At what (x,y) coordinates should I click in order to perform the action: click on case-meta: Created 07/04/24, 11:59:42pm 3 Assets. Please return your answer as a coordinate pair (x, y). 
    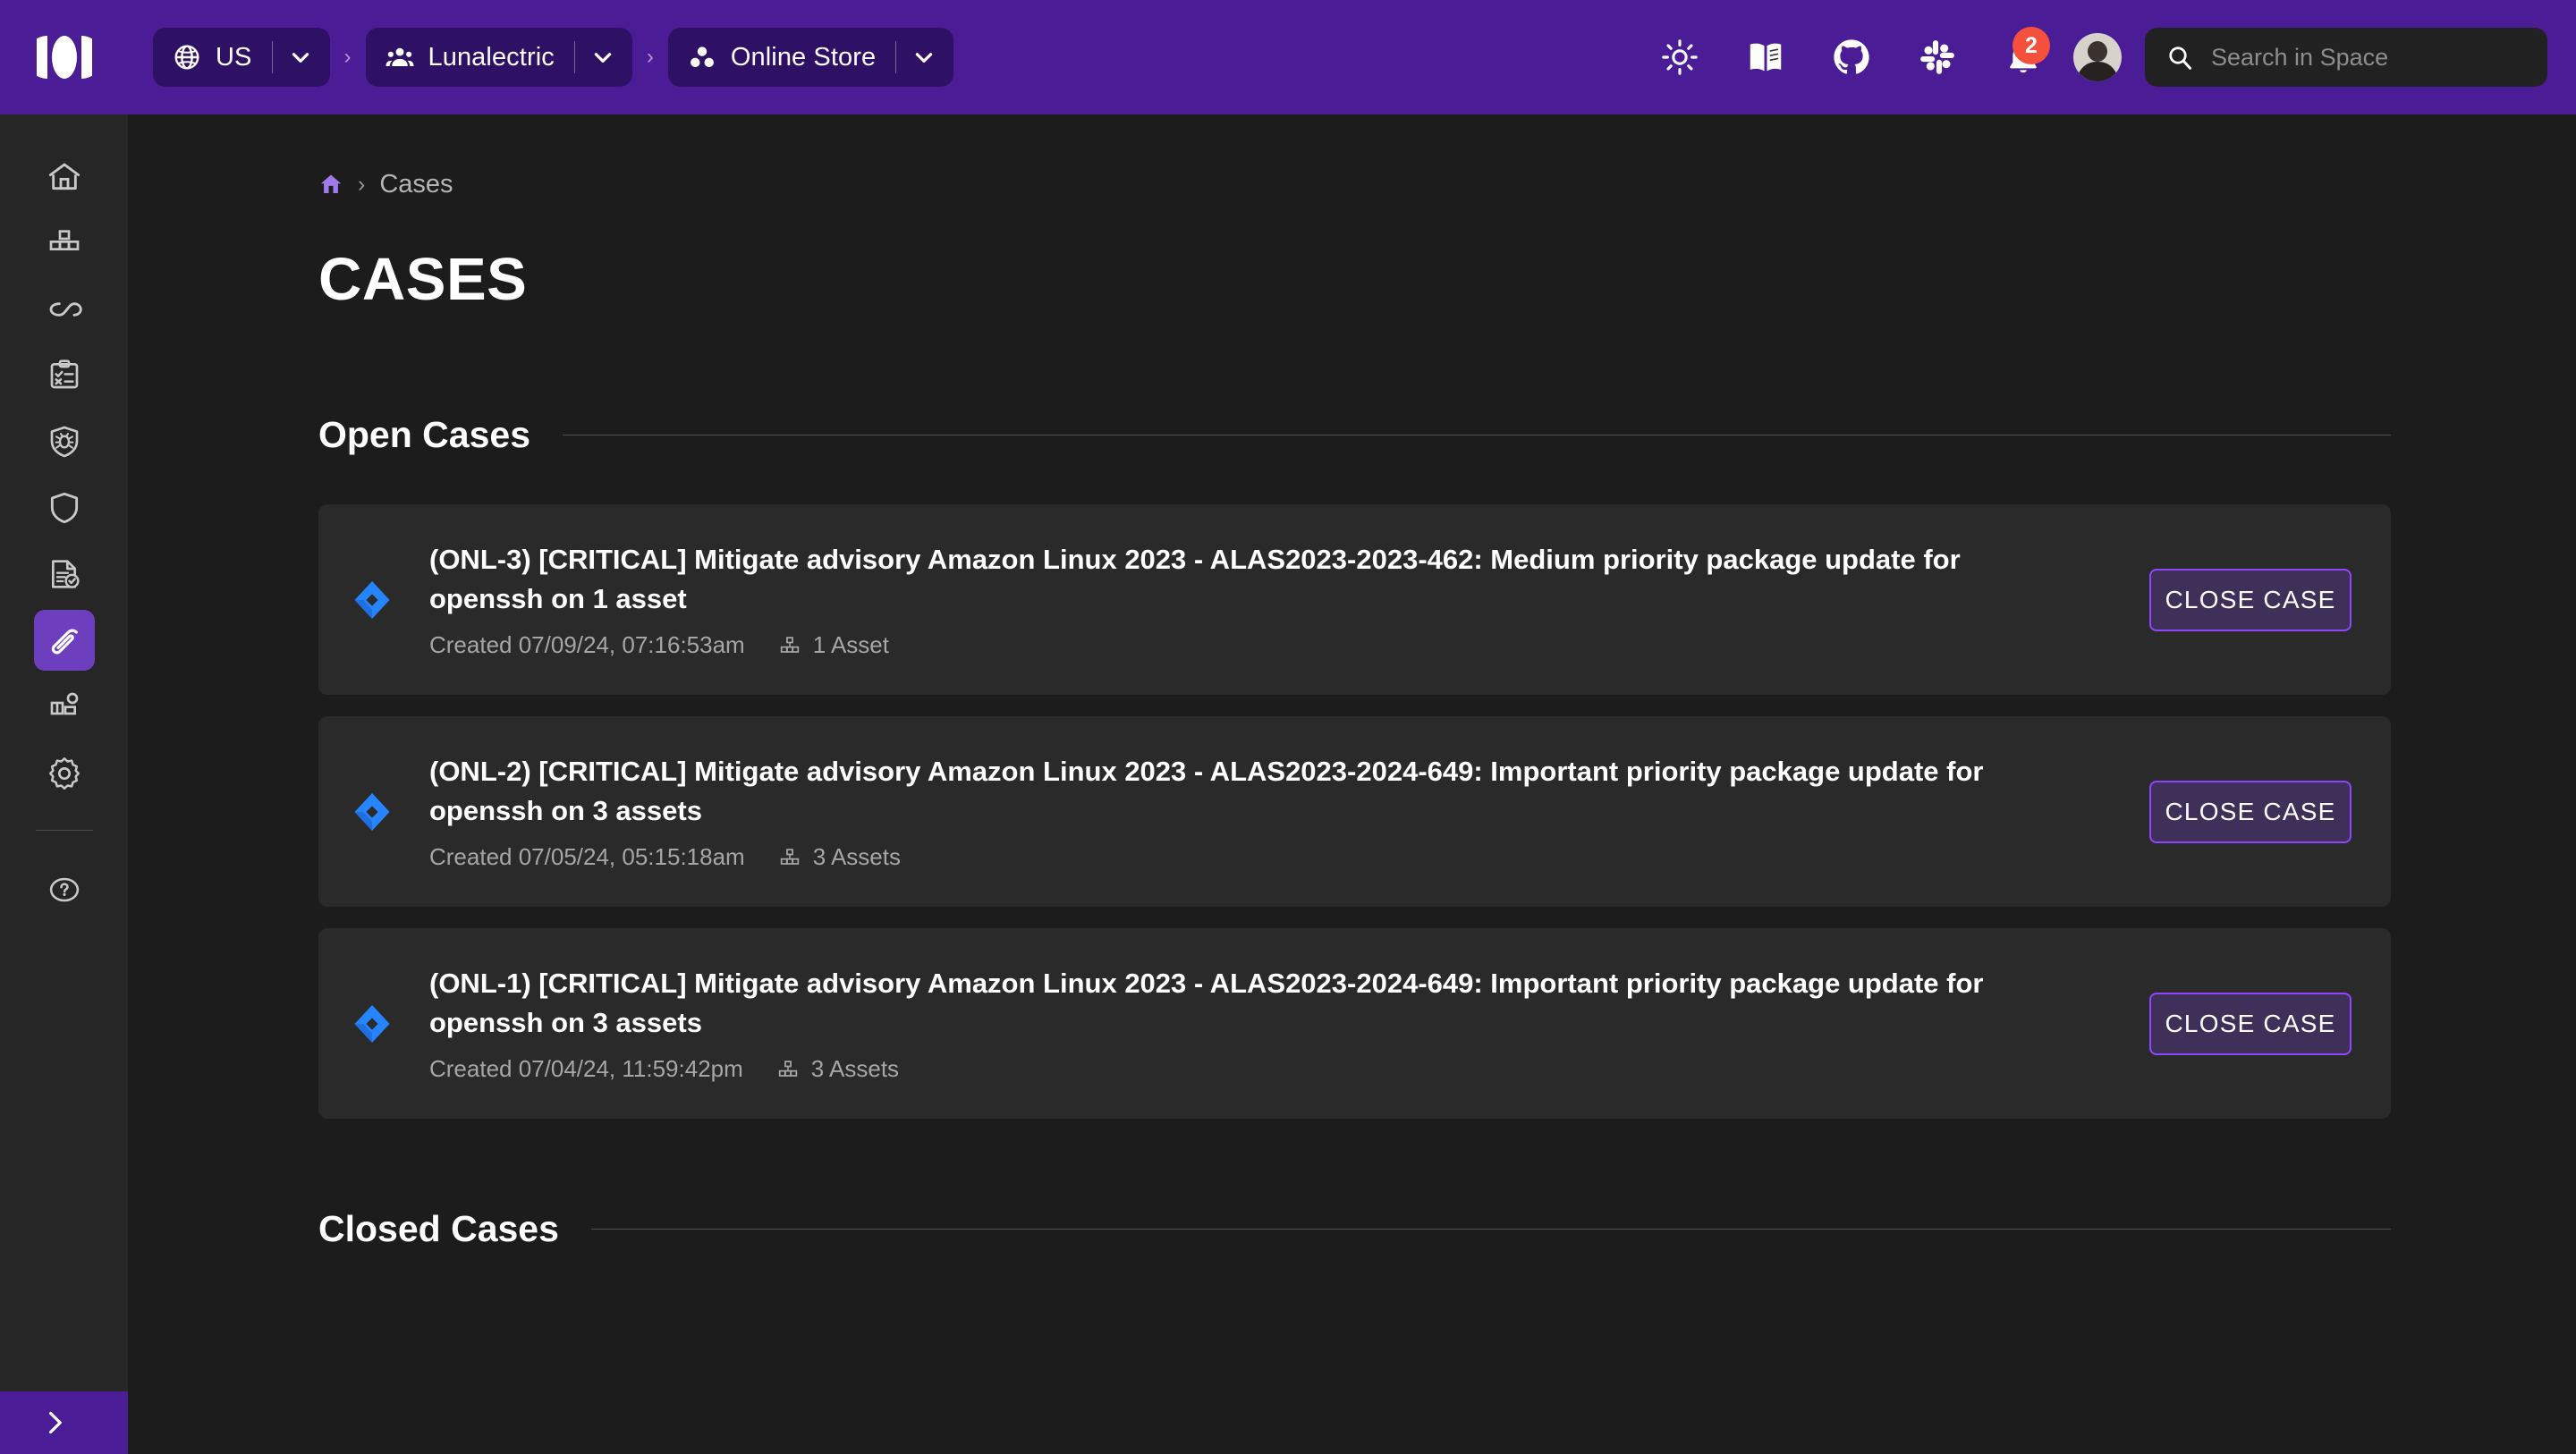
    Looking at the image, I should click on (1276, 1069).